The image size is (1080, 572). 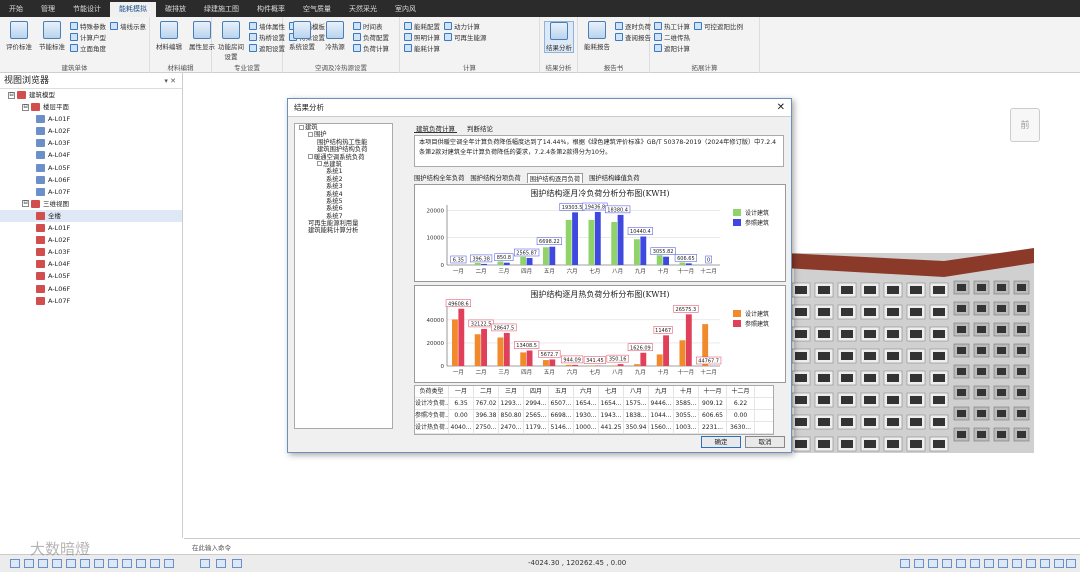 I want to click on ribbon-small-button: 墙体属性, so click(x=267, y=26).